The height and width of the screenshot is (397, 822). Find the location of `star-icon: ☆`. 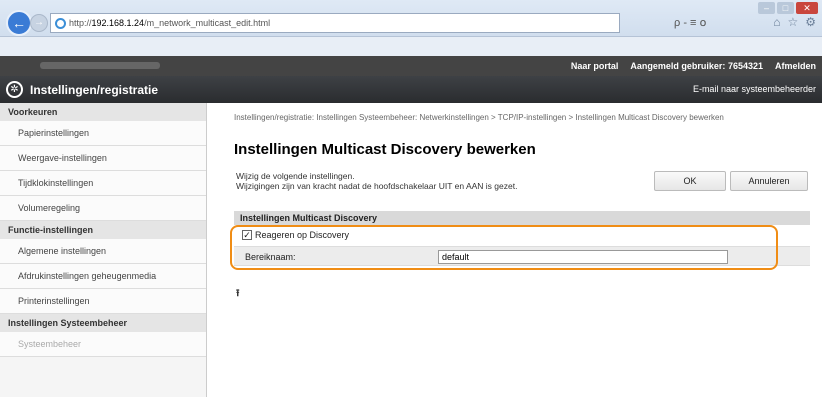

star-icon: ☆ is located at coordinates (792, 22).